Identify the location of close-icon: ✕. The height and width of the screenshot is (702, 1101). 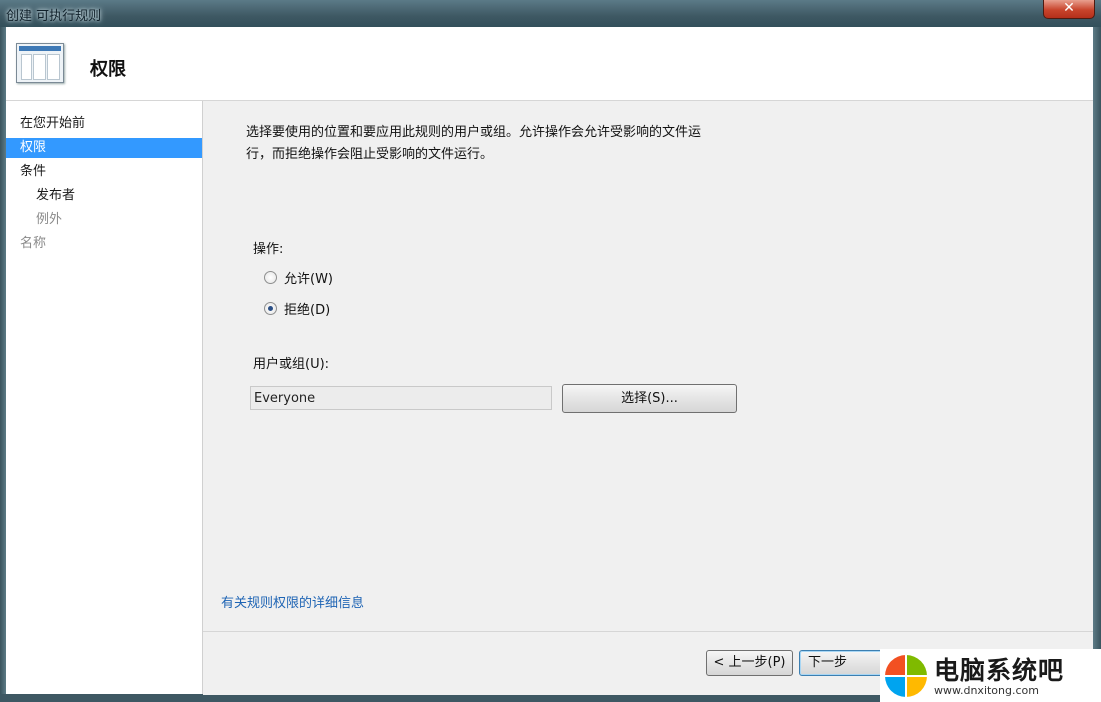
(1069, 8).